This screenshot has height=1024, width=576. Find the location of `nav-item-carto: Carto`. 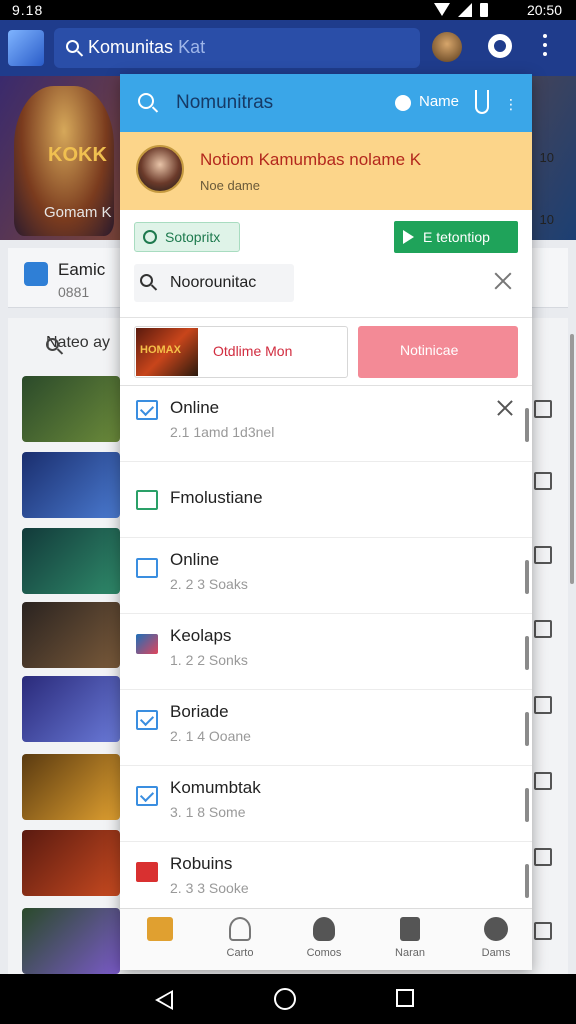

nav-item-carto: Carto is located at coordinates (240, 942).